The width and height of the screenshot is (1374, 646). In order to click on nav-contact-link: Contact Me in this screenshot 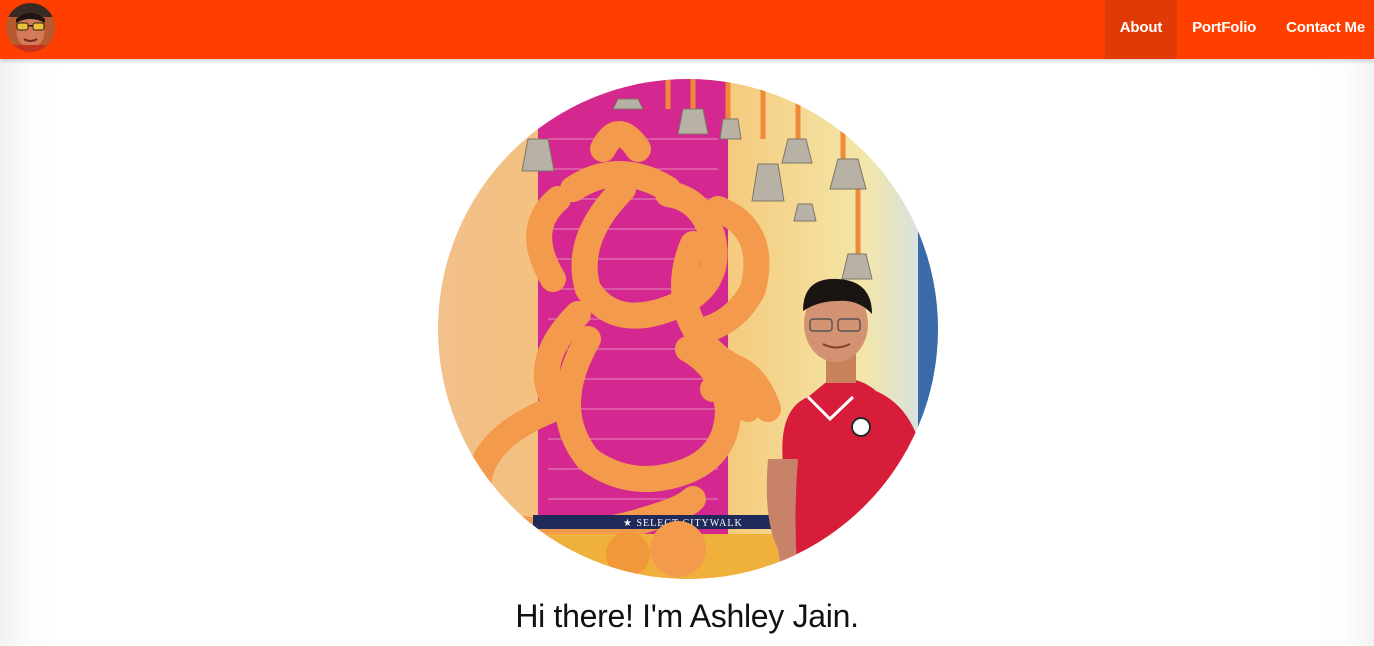, I will do `click(1322, 29)`.